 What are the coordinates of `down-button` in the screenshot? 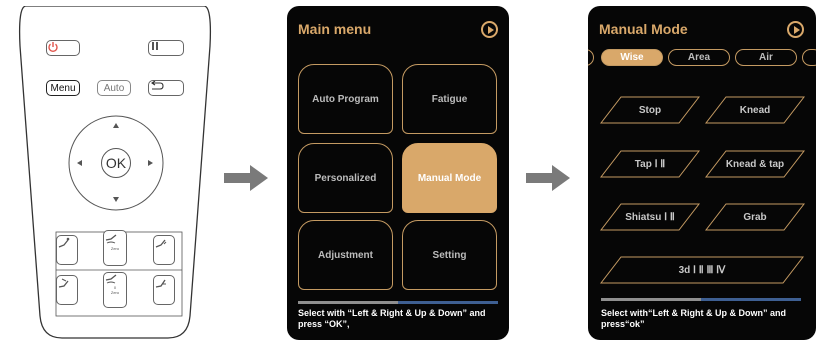 It's located at (116, 199).